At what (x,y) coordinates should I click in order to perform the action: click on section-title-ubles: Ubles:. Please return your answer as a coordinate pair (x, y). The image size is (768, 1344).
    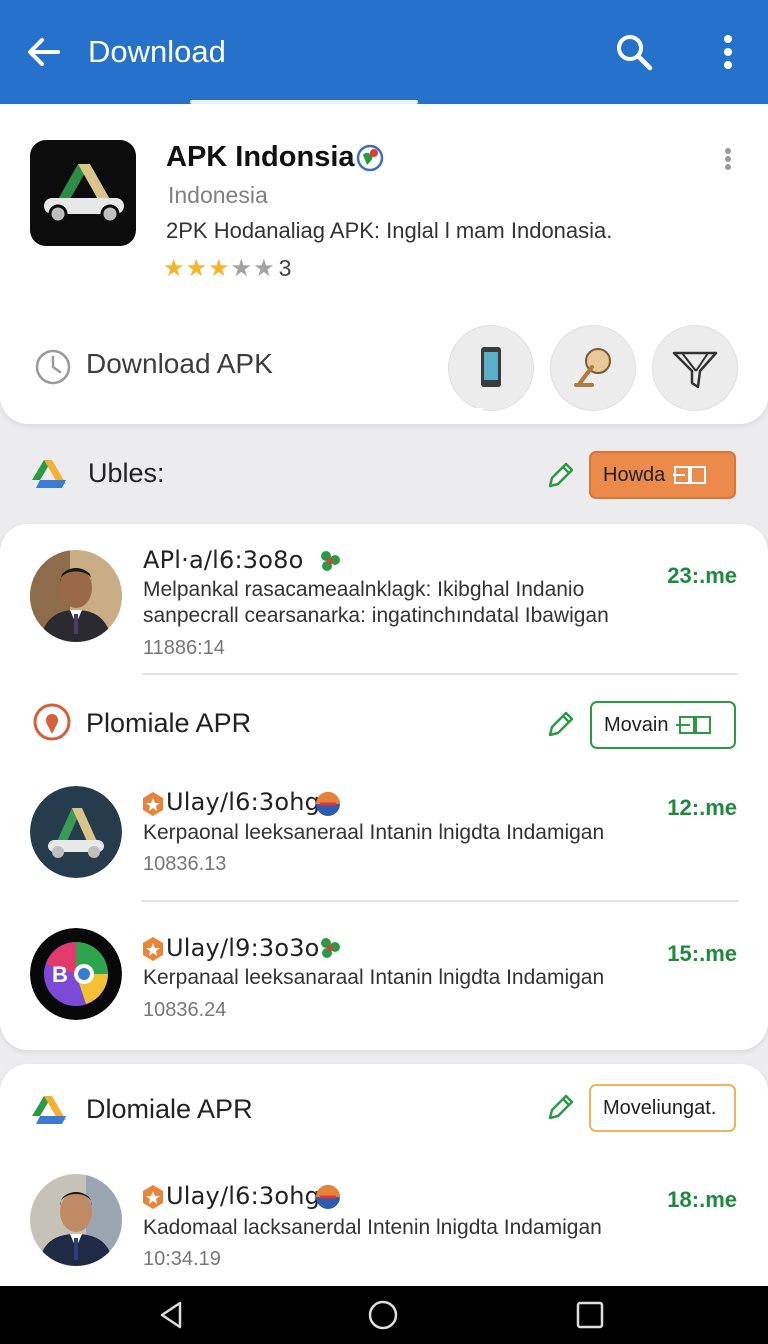
    Looking at the image, I should click on (126, 473).